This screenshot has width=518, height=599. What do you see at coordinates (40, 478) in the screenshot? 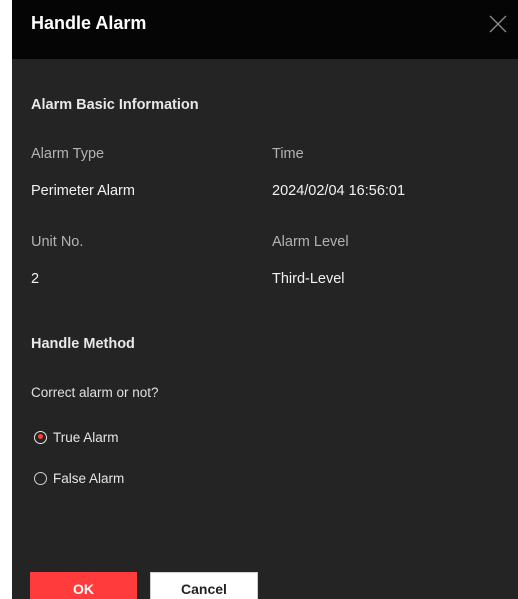
I see `radio-unchecked-icon` at bounding box center [40, 478].